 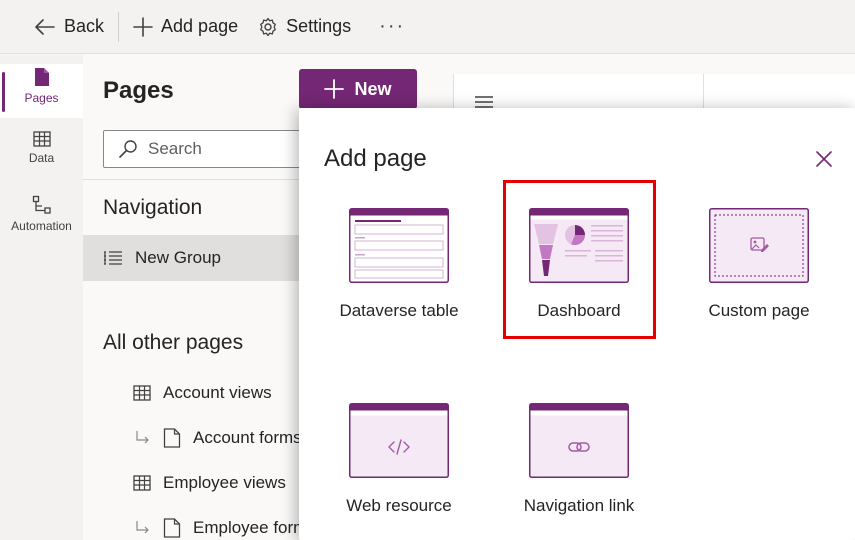 What do you see at coordinates (254, 527) in the screenshot?
I see `page-item-label: Employee forms` at bounding box center [254, 527].